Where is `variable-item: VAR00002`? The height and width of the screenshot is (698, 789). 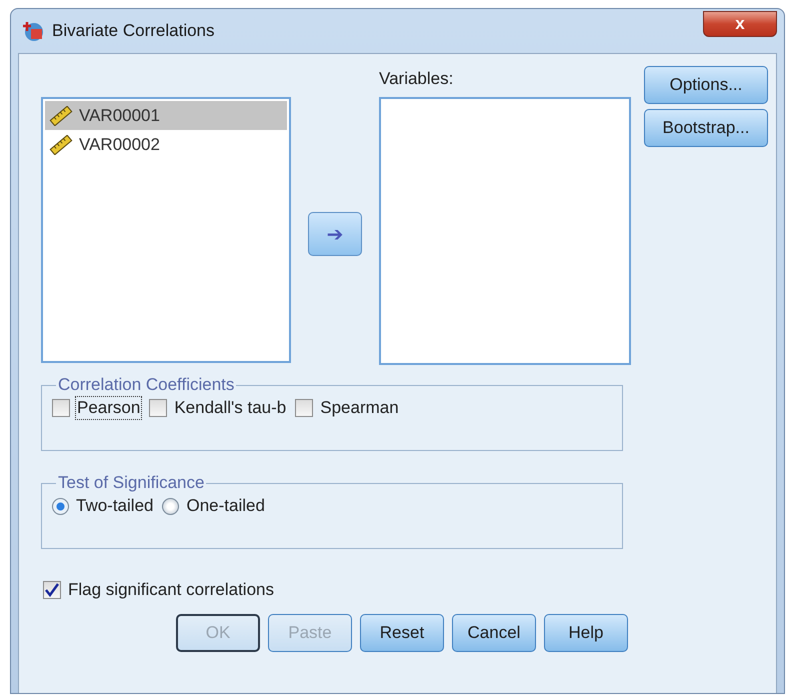 variable-item: VAR00002 is located at coordinates (166, 144).